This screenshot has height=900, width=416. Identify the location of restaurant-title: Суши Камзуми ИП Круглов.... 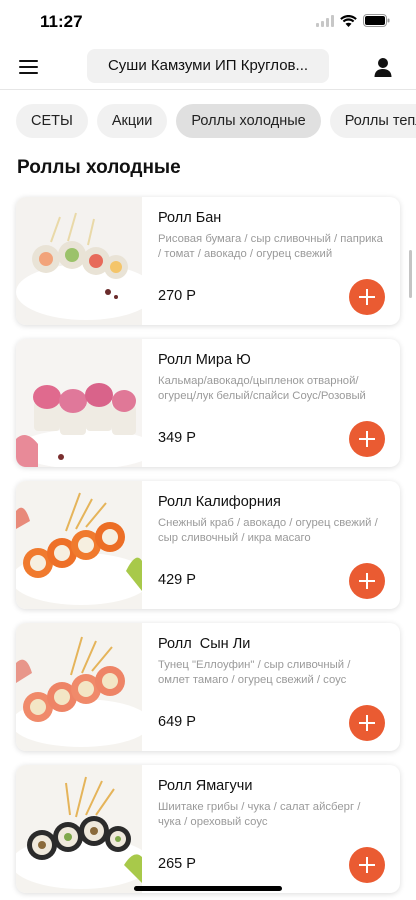
(208, 66).